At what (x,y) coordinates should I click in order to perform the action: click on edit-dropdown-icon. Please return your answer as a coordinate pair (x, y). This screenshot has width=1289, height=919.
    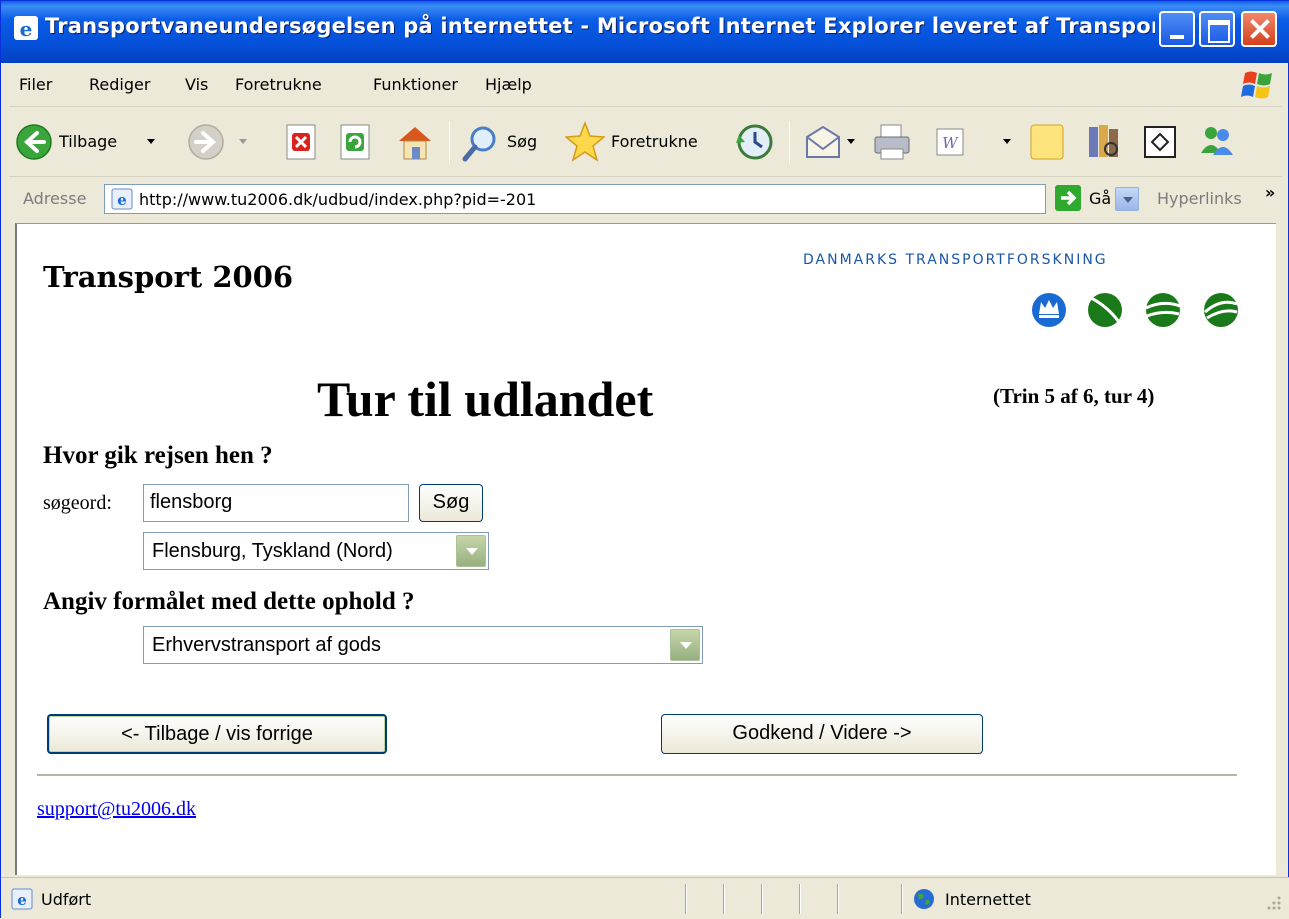
    Looking at the image, I should click on (1007, 141).